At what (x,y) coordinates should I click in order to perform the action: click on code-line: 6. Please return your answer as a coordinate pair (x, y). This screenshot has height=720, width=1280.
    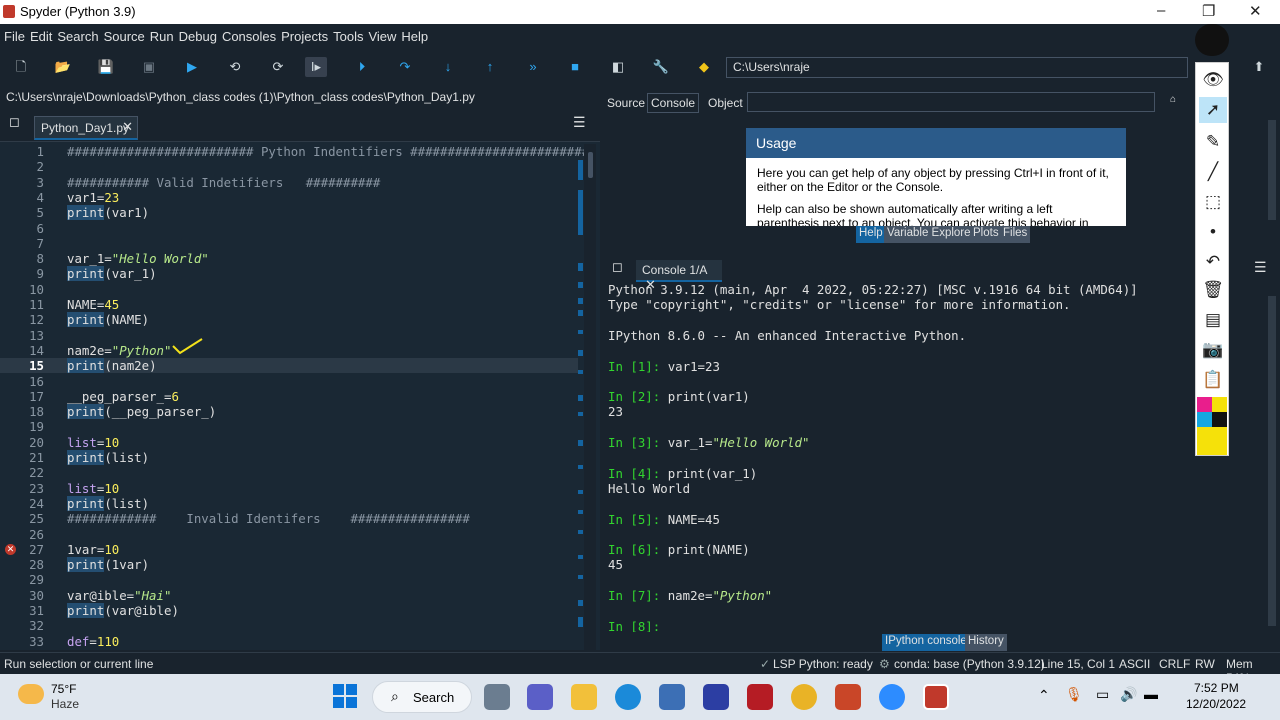
    Looking at the image, I should click on (289, 228).